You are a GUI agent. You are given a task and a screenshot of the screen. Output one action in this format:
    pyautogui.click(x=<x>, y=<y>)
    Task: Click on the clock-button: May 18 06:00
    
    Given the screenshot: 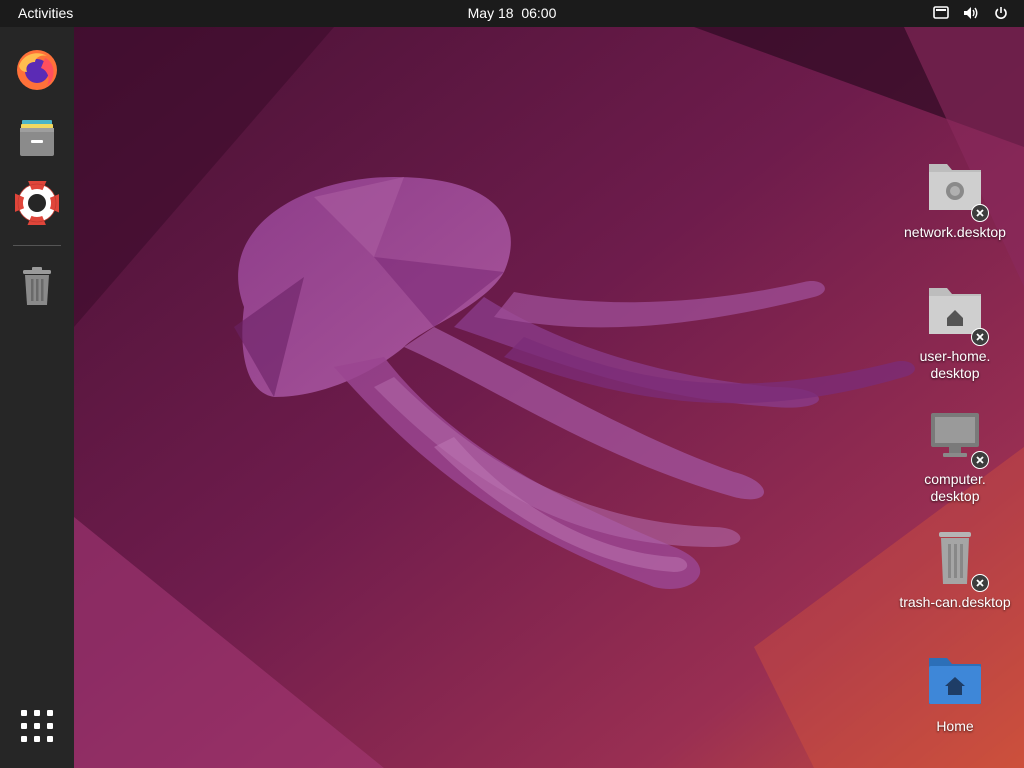 What is the action you would take?
    pyautogui.click(x=512, y=13)
    